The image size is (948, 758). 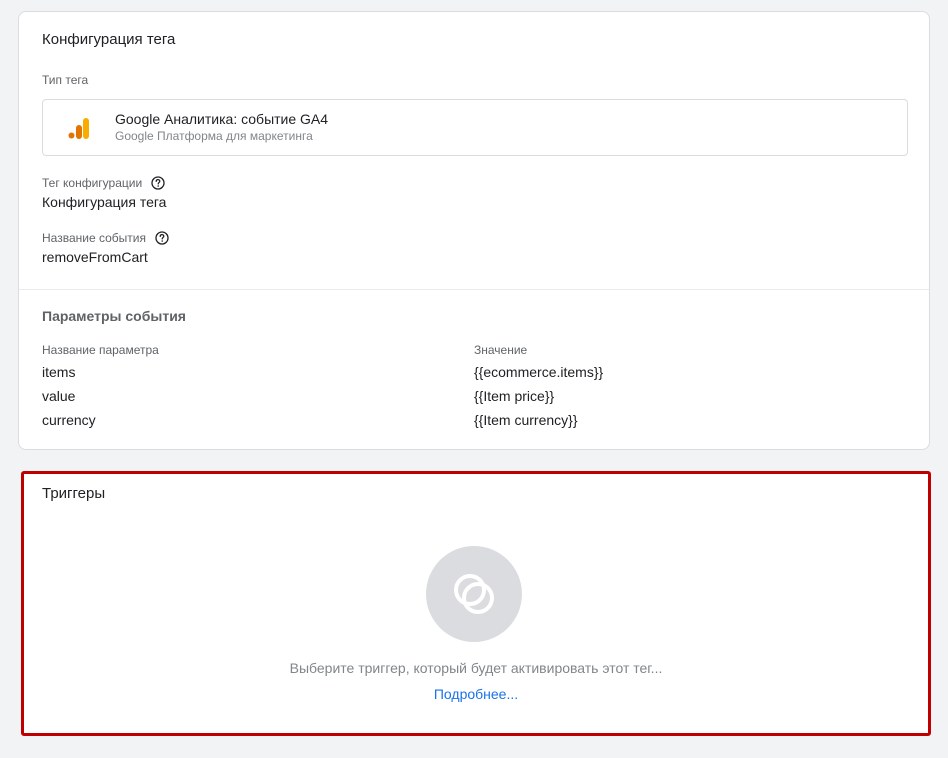 What do you see at coordinates (474, 289) in the screenshot?
I see `divider` at bounding box center [474, 289].